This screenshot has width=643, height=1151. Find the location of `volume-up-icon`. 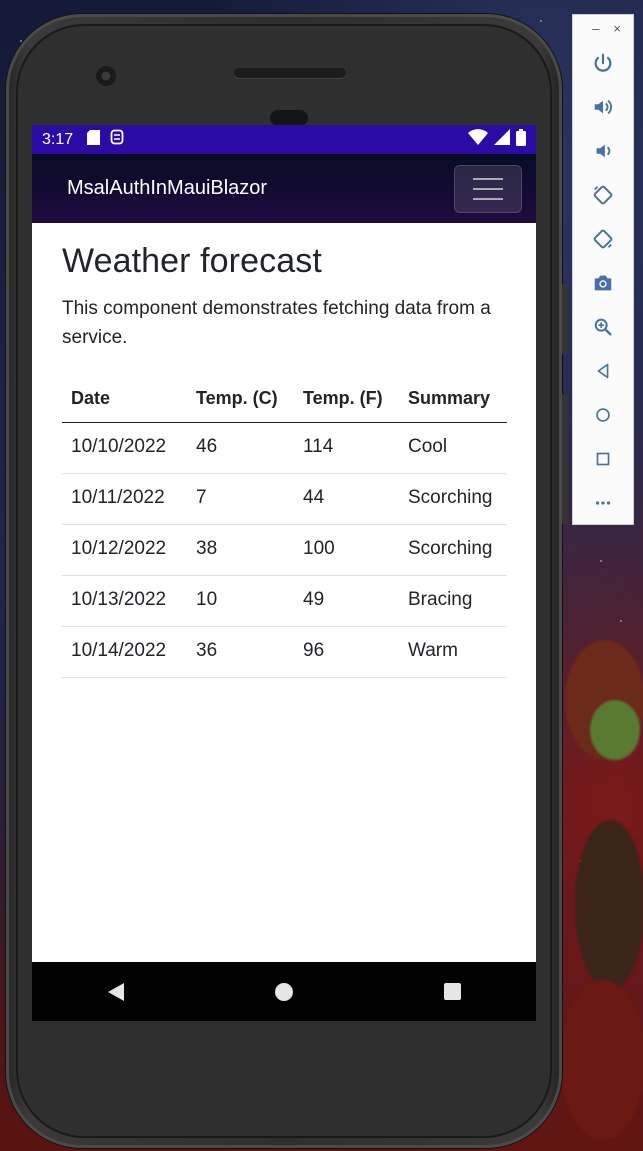

volume-up-icon is located at coordinates (603, 107).